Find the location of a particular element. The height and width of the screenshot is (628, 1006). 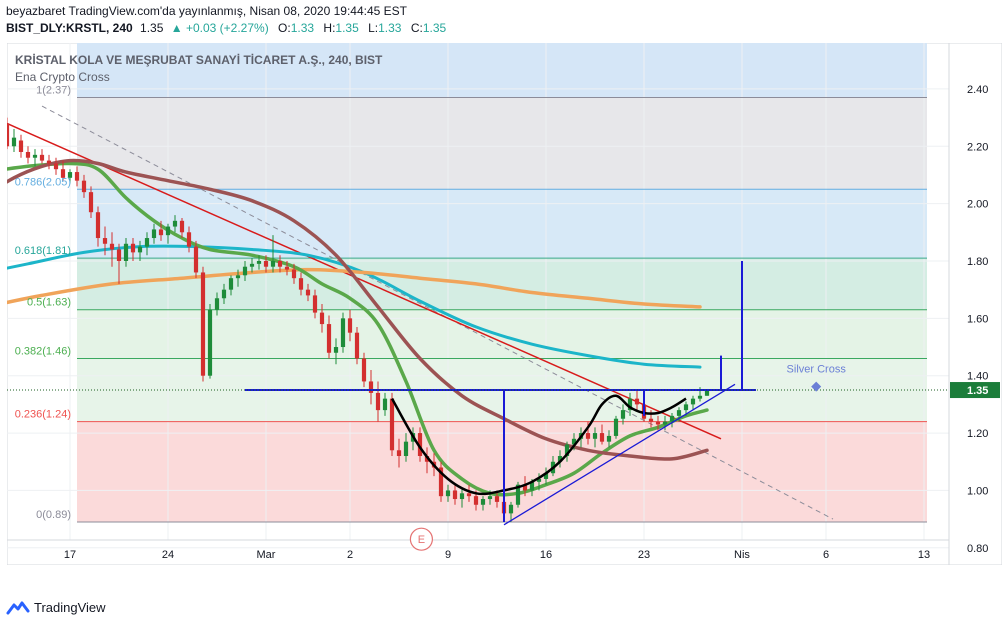

time-tick-label: Nis is located at coordinates (742, 555).